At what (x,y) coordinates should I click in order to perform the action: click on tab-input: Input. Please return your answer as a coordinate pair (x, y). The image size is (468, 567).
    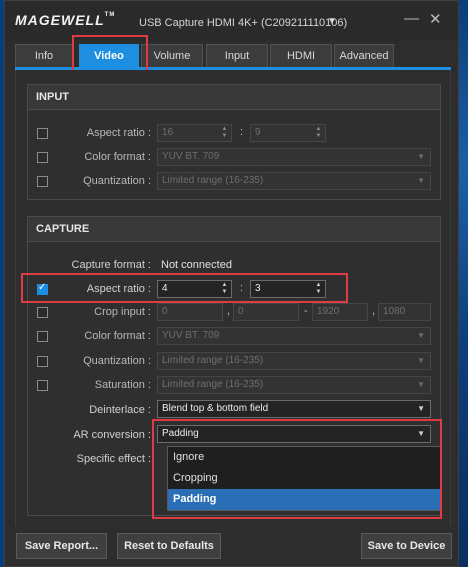
    Looking at the image, I should click on (237, 56).